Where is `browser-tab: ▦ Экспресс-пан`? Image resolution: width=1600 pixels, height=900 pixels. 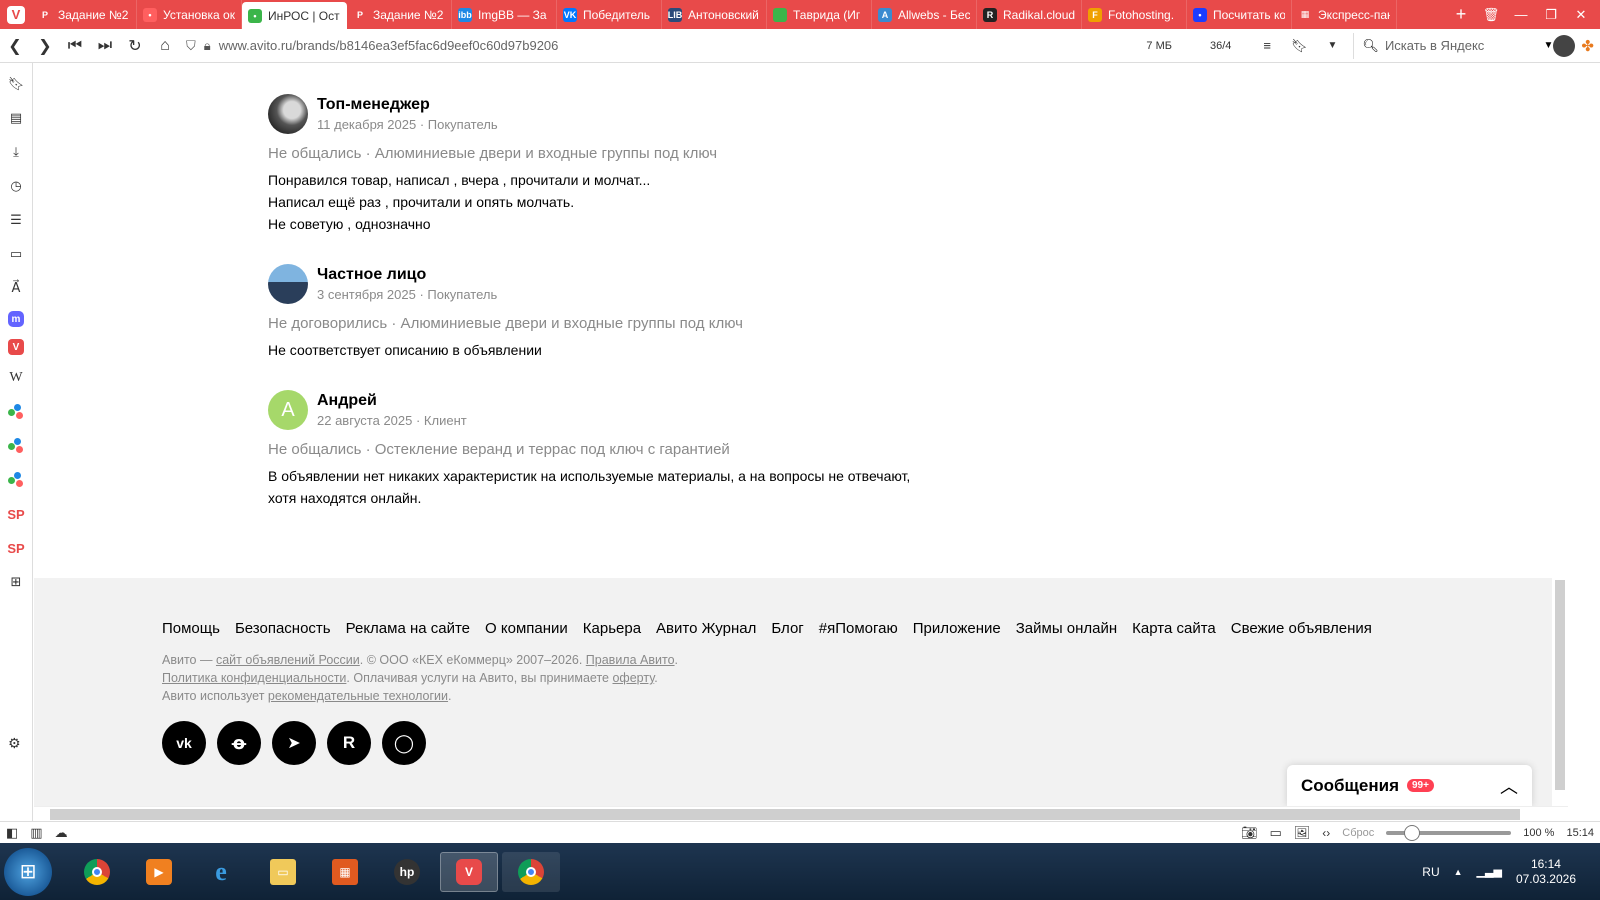
browser-tab: ▦ Экспресс-пан is located at coordinates (1344, 14).